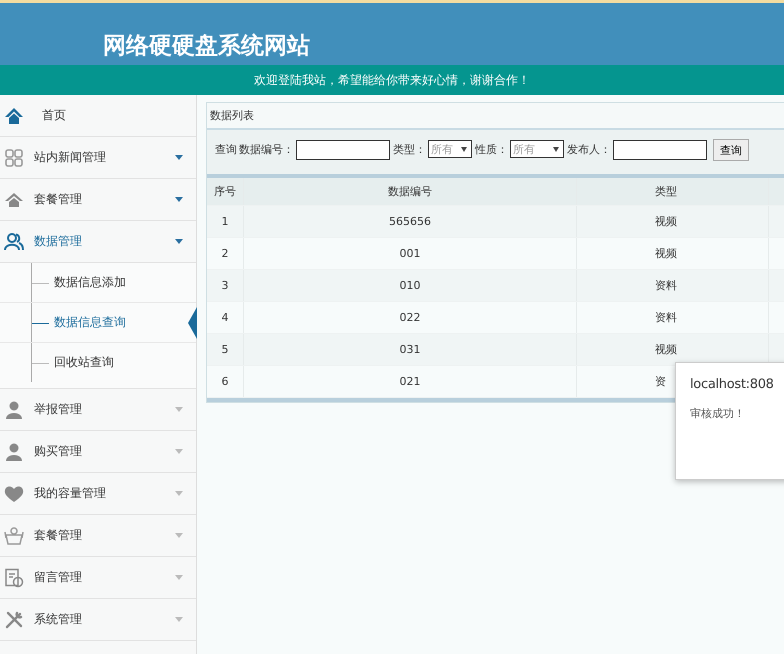 The height and width of the screenshot is (654, 784). What do you see at coordinates (225, 253) in the screenshot?
I see `table-cell: 2` at bounding box center [225, 253].